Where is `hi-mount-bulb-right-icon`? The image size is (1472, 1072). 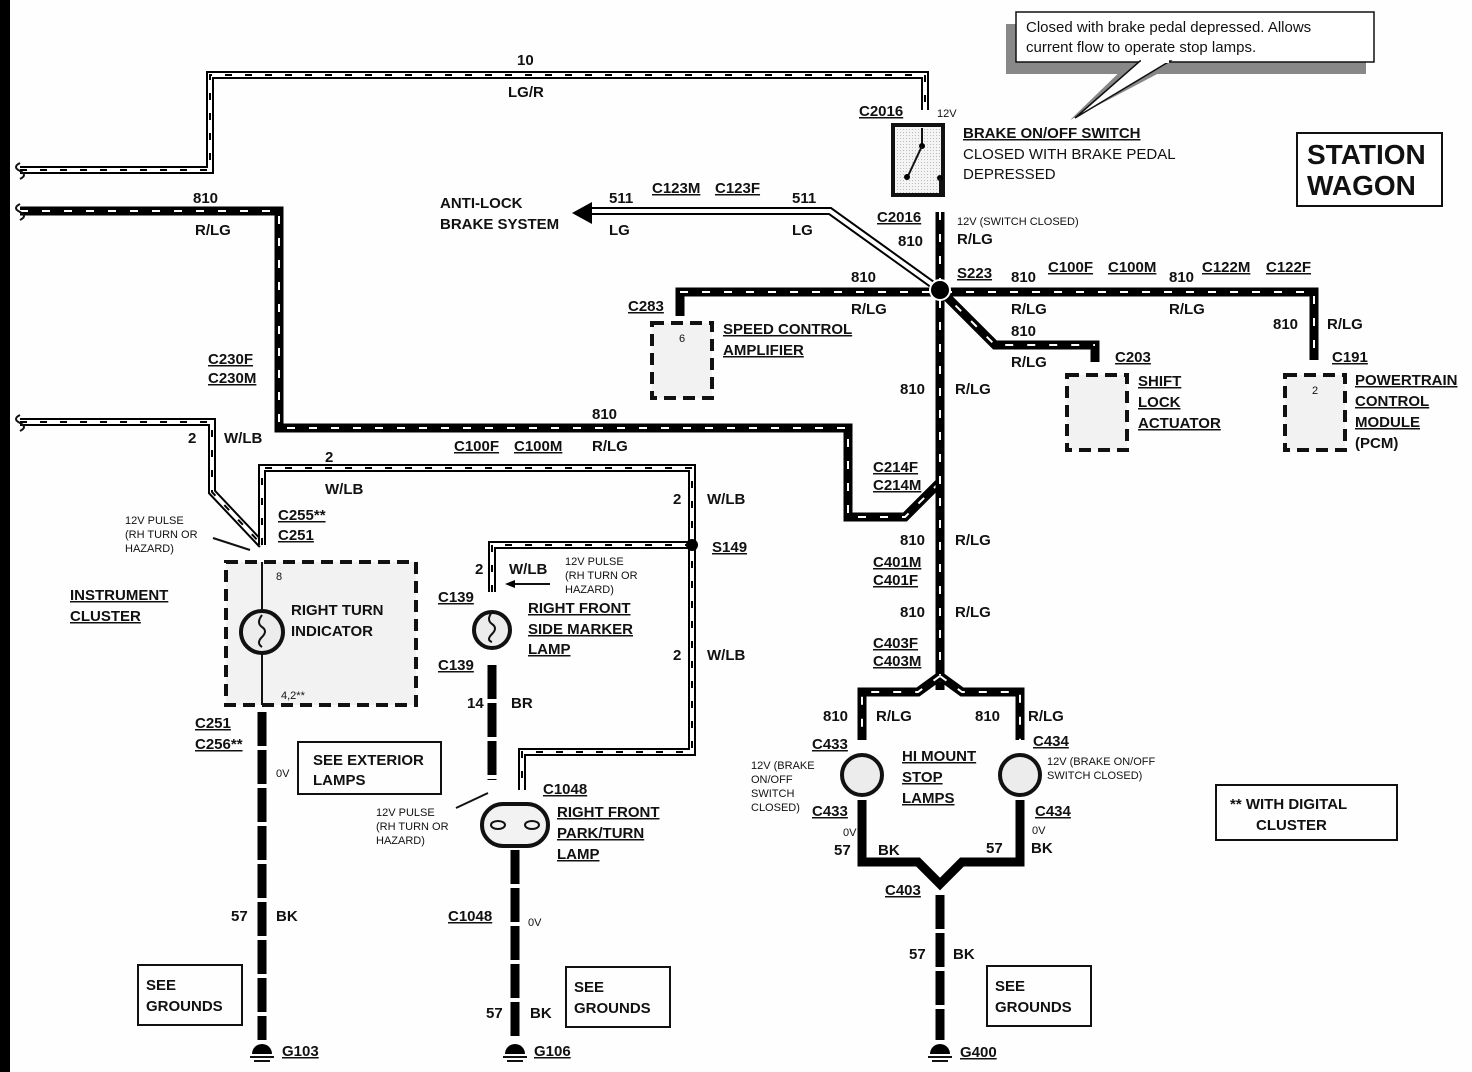
hi-mount-bulb-right-icon is located at coordinates (1020, 775).